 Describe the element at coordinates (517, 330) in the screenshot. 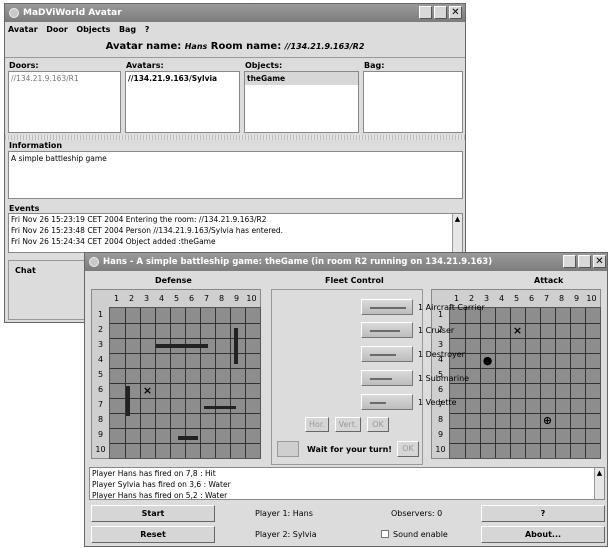

I see `attack-shot-marker: ×` at that location.